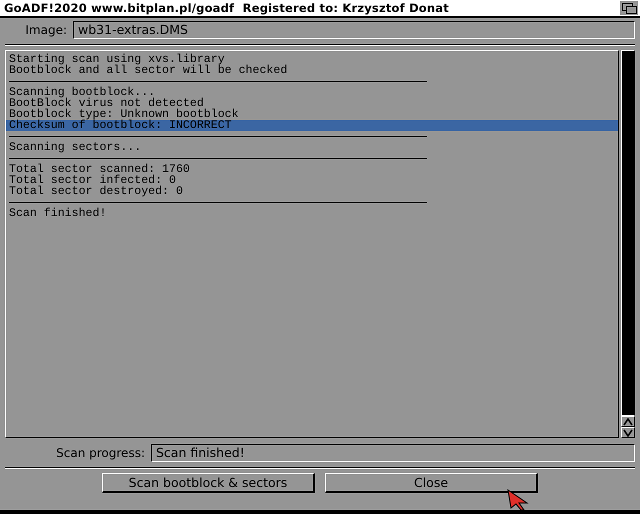 This screenshot has height=514, width=640. Describe the element at coordinates (518, 499) in the screenshot. I see `mouse-pointer-icon` at that location.